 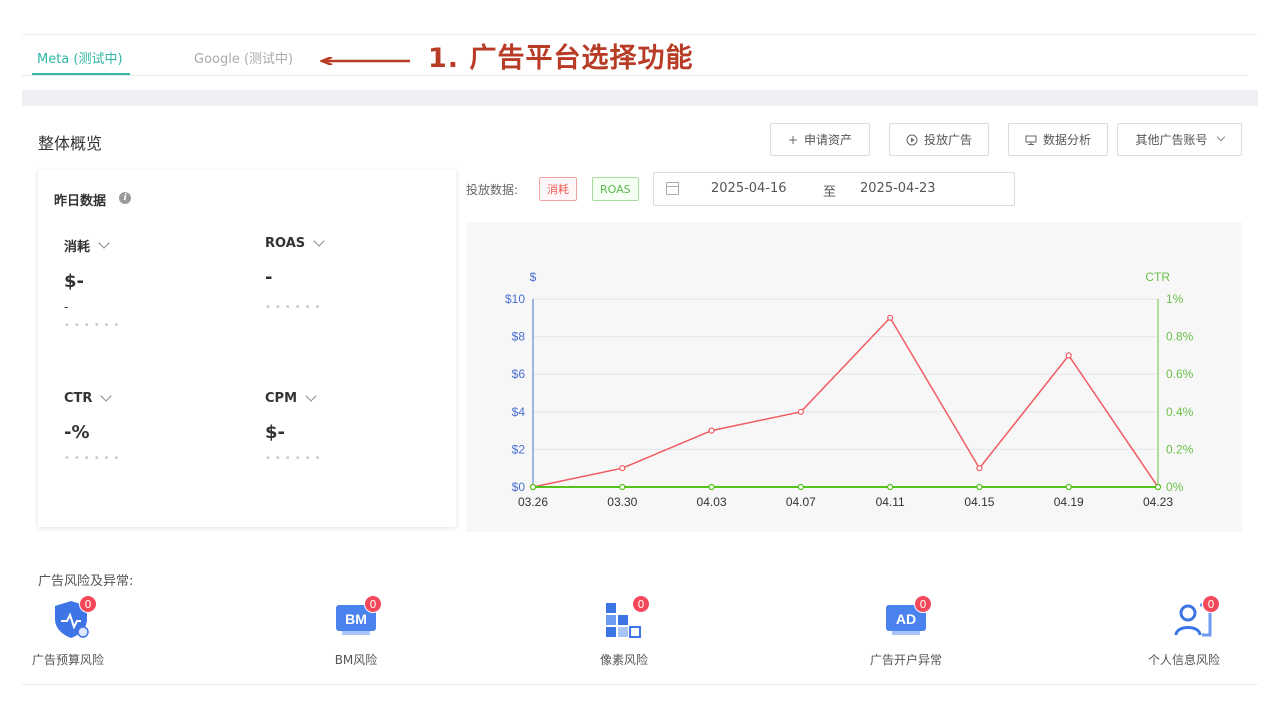 What do you see at coordinates (295, 307) in the screenshot?
I see `metric-roas-dots: ••••••` at bounding box center [295, 307].